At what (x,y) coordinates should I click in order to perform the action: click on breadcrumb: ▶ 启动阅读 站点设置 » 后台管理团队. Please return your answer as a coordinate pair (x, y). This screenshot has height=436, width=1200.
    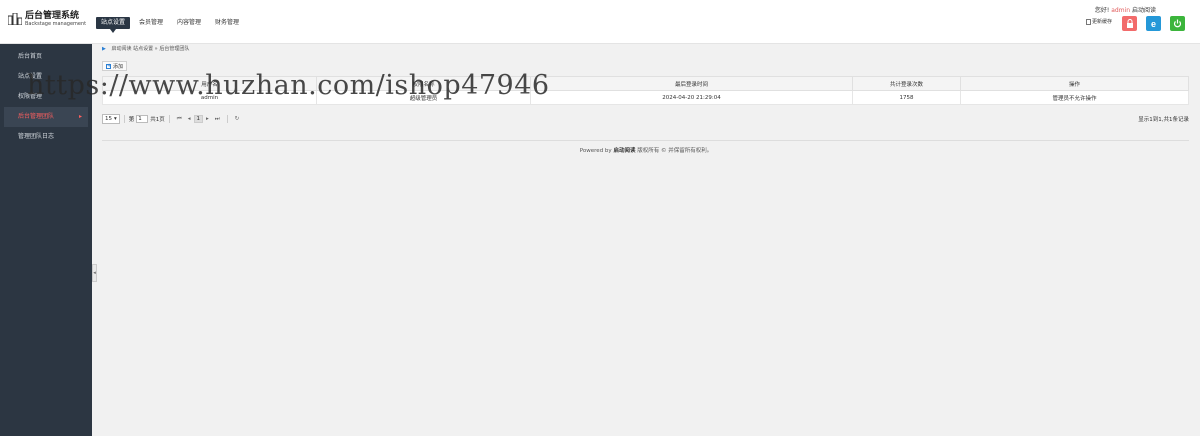
    Looking at the image, I should click on (646, 49).